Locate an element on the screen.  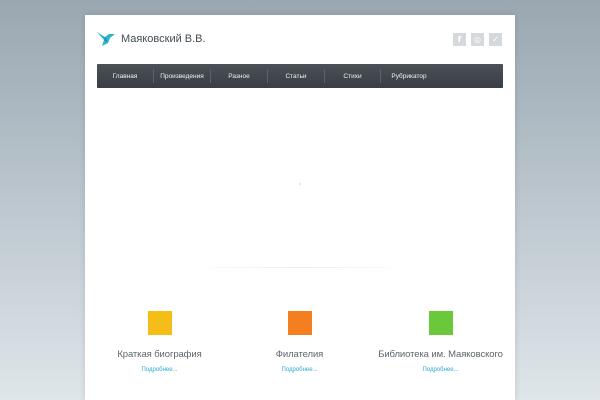
feature-title: Филателия is located at coordinates (299, 354).